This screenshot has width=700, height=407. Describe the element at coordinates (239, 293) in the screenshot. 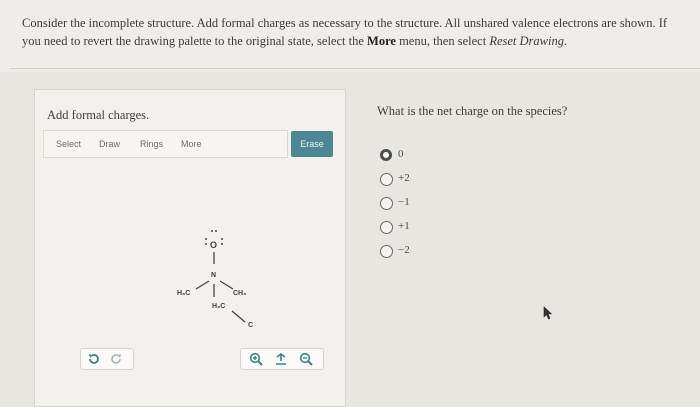

I see `right-methyl: CH₃` at that location.